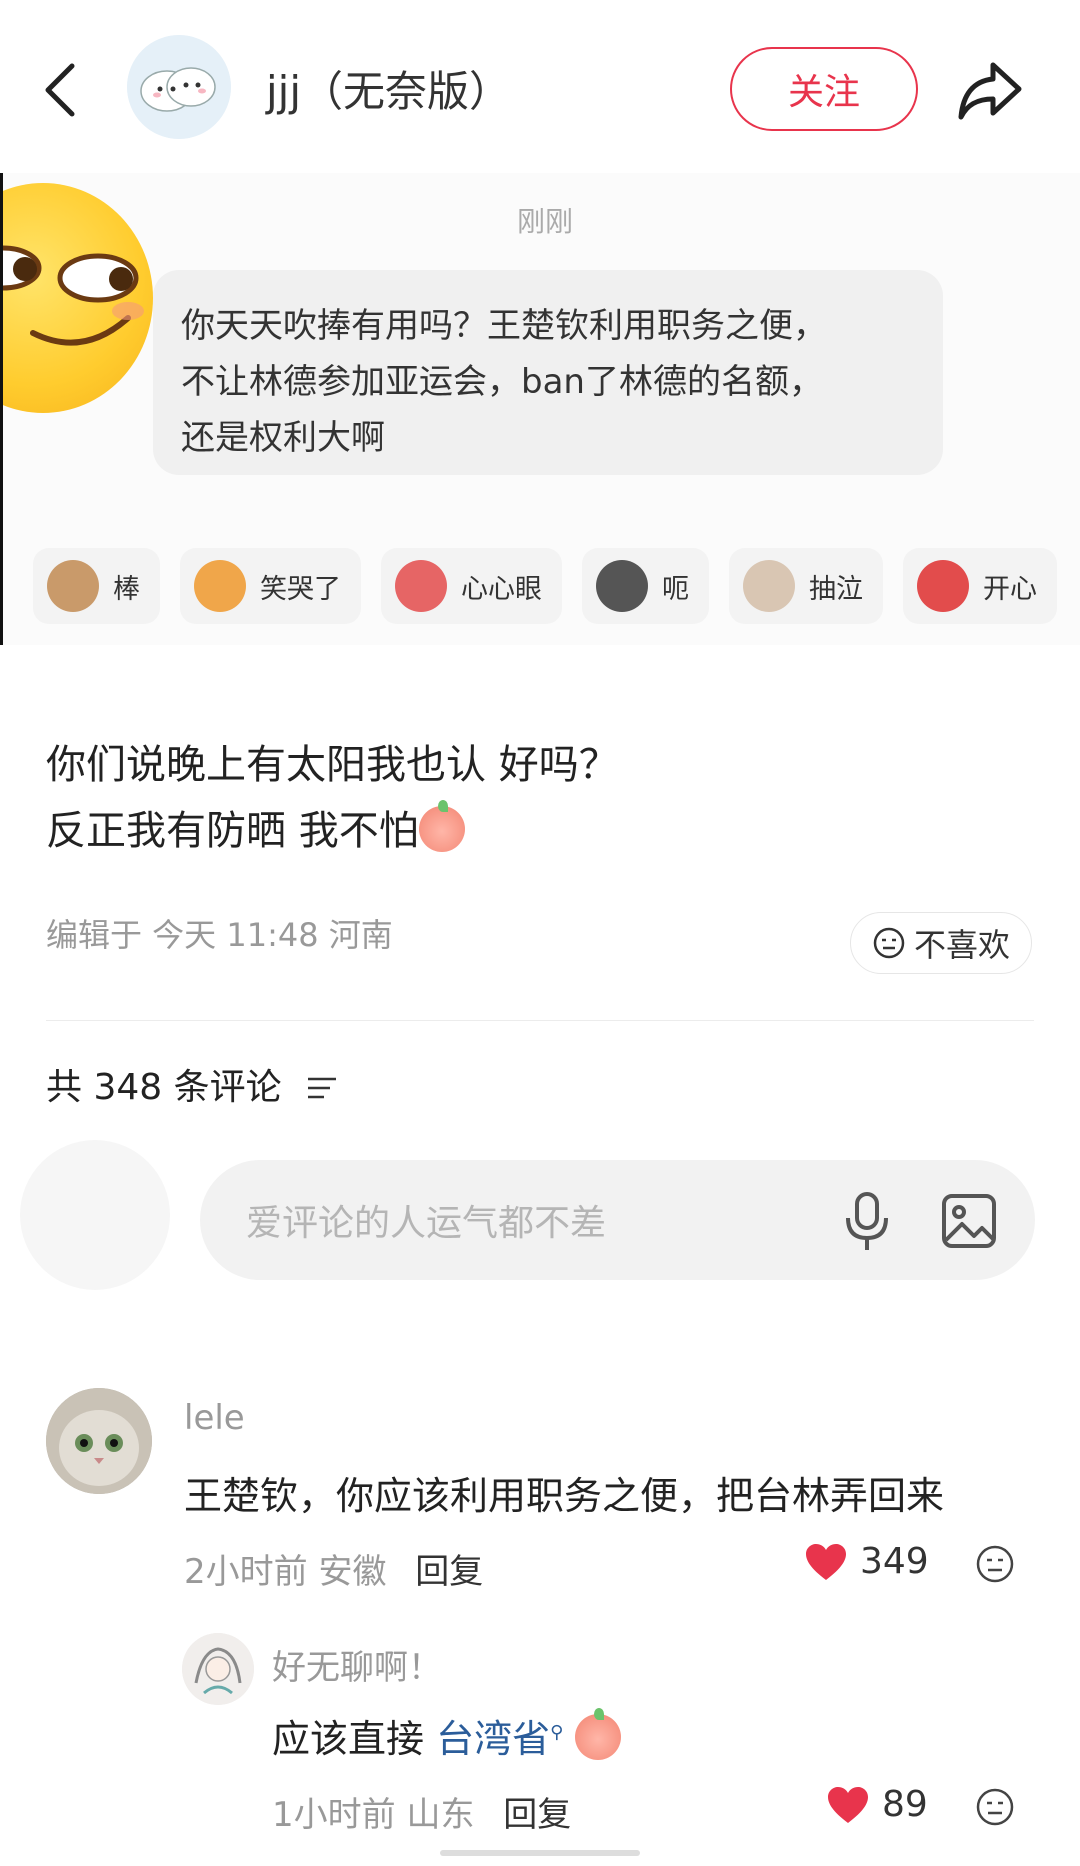 Image resolution: width=1080 pixels, height=1866 pixels. I want to click on comment-text: 应该直接 台湾省⚲, so click(447, 1735).